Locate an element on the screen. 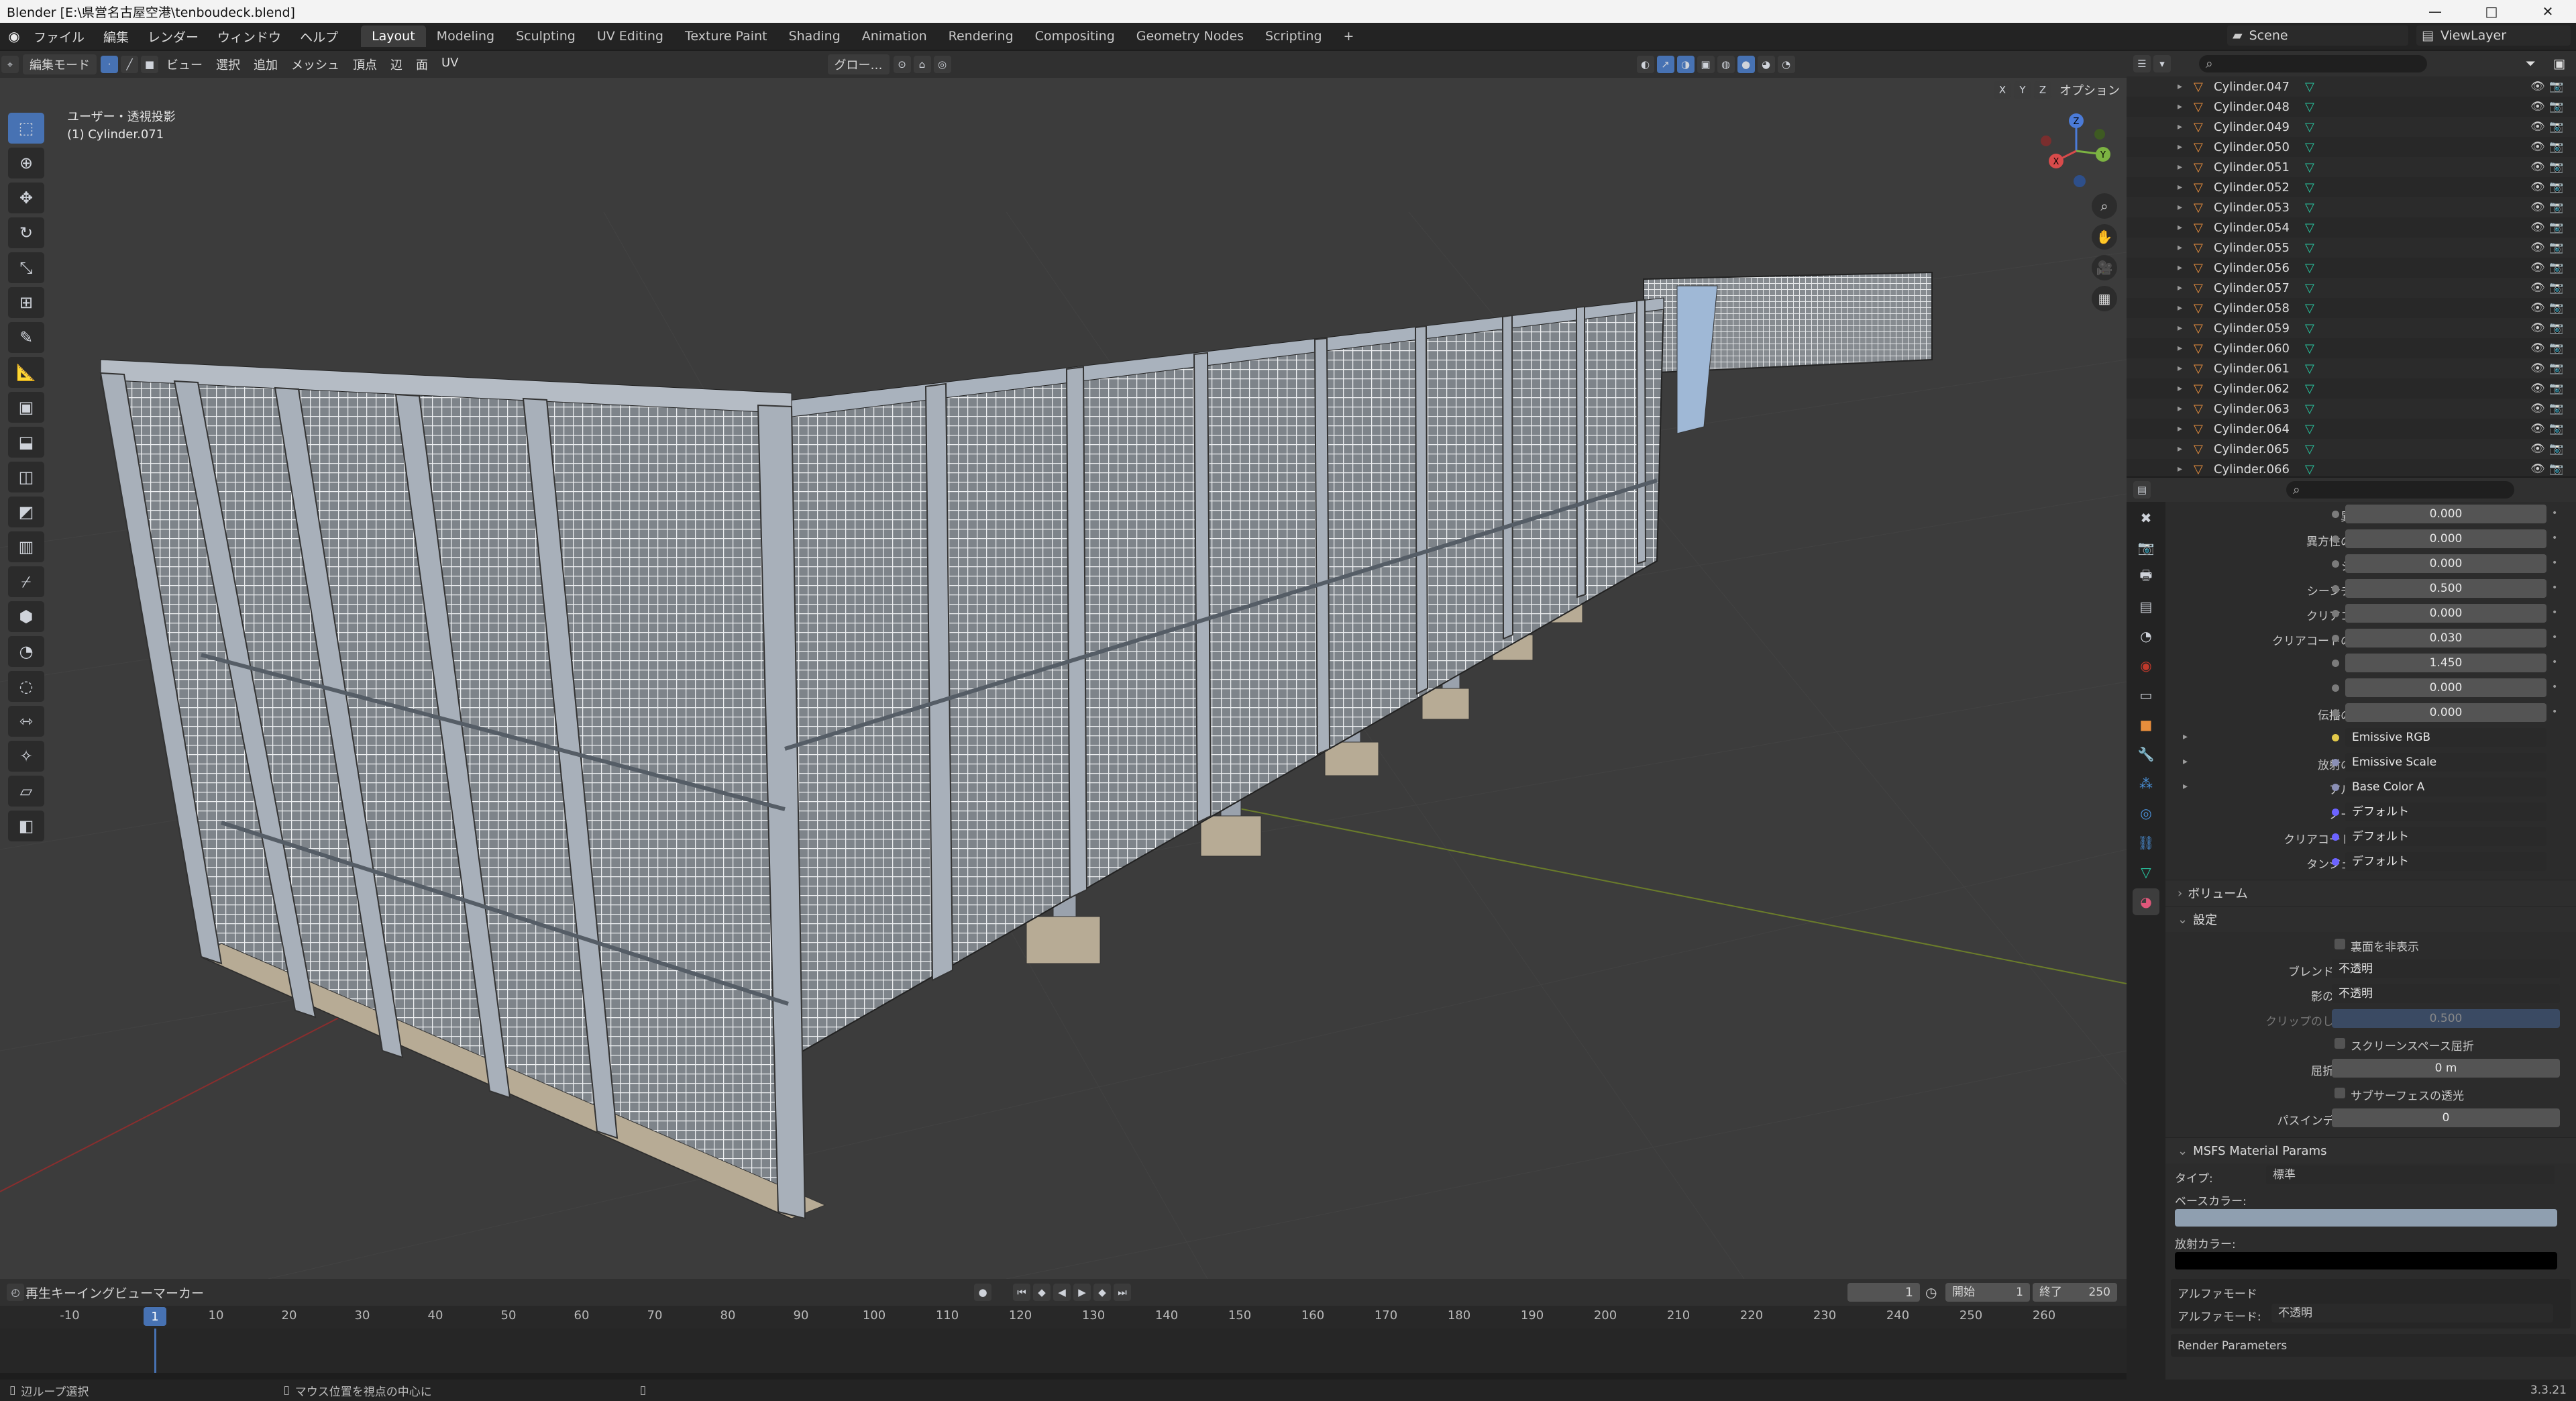 Image resolution: width=2576 pixels, height=1401 pixels. shadow-mode-dropdown: 不透明 is located at coordinates (2446, 993).